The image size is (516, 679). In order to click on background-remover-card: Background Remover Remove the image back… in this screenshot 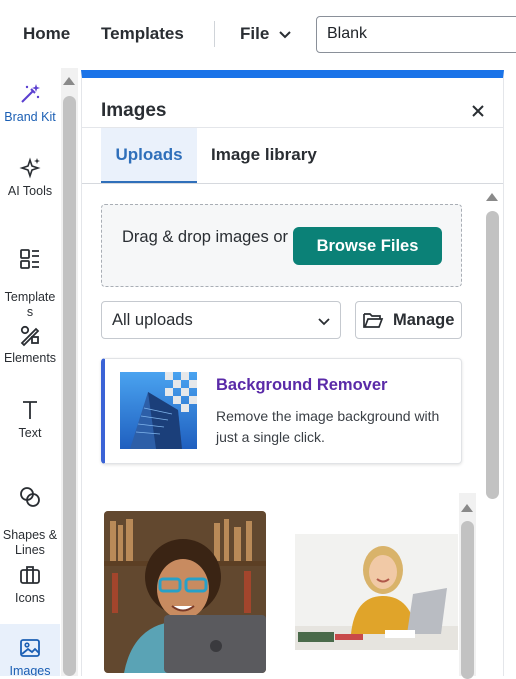, I will do `click(281, 411)`.